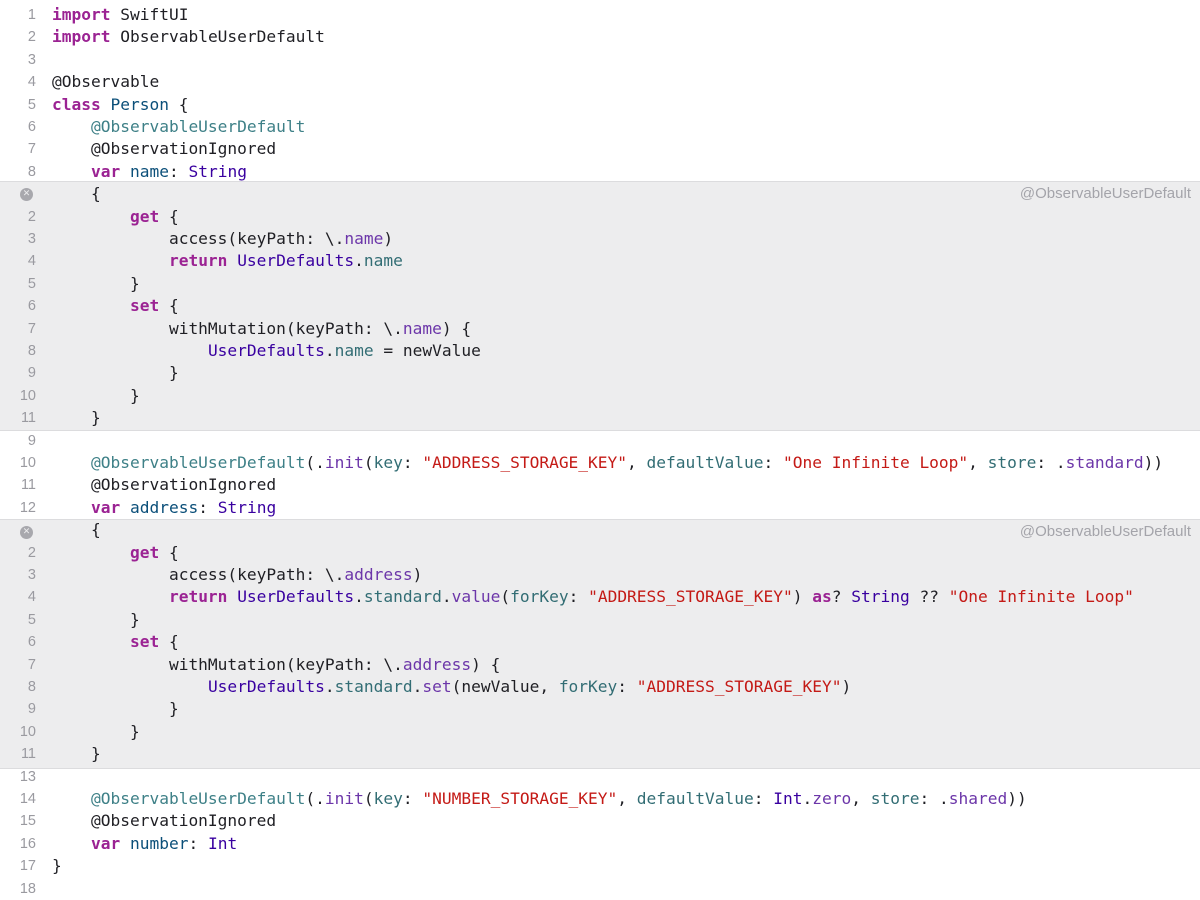  Describe the element at coordinates (588, 686) in the screenshot. I see `code-token: forKey` at that location.